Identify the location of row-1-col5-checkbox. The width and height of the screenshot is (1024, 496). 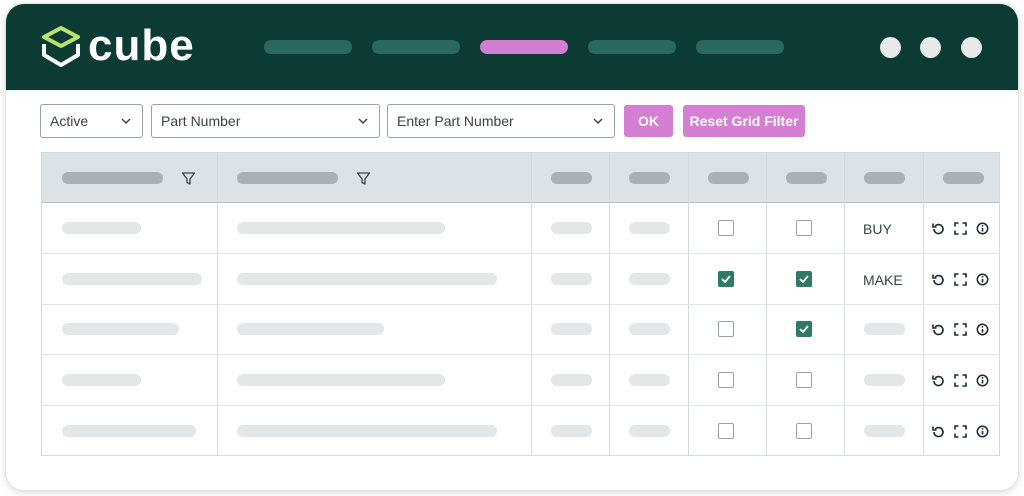
(726, 228).